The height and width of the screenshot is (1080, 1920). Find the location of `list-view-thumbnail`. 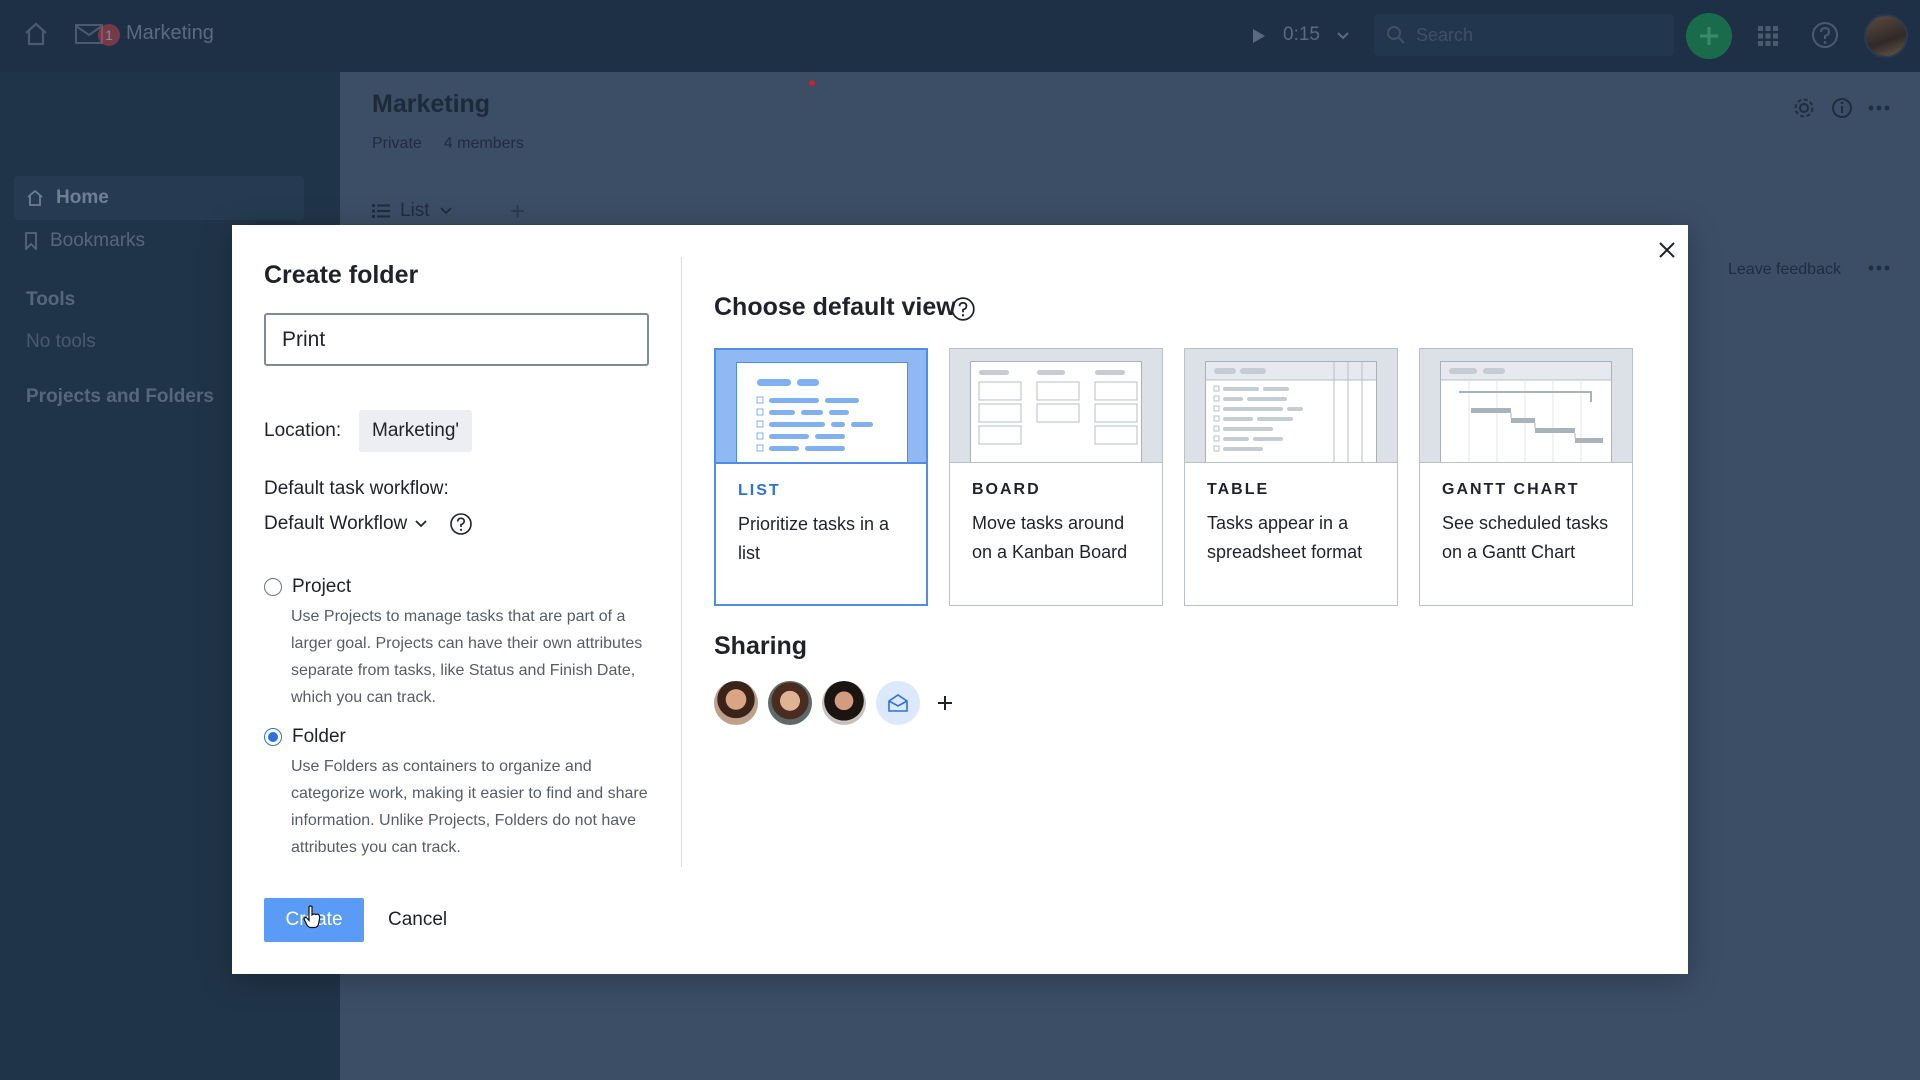

list-view-thumbnail is located at coordinates (821, 407).